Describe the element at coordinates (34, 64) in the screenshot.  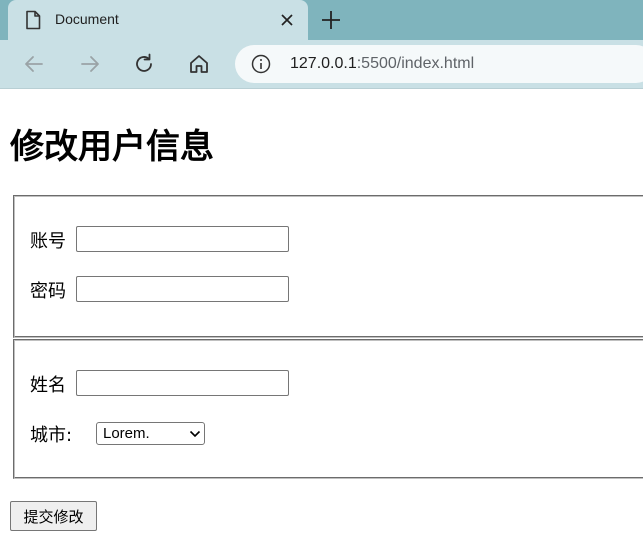
I see `back-arrow-icon` at that location.